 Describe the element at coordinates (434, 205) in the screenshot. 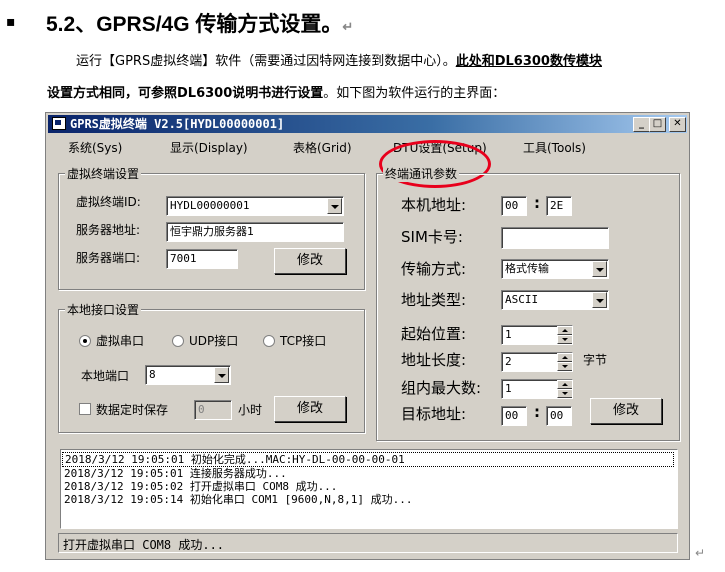

I see `local-address-label: 本机地址:` at that location.